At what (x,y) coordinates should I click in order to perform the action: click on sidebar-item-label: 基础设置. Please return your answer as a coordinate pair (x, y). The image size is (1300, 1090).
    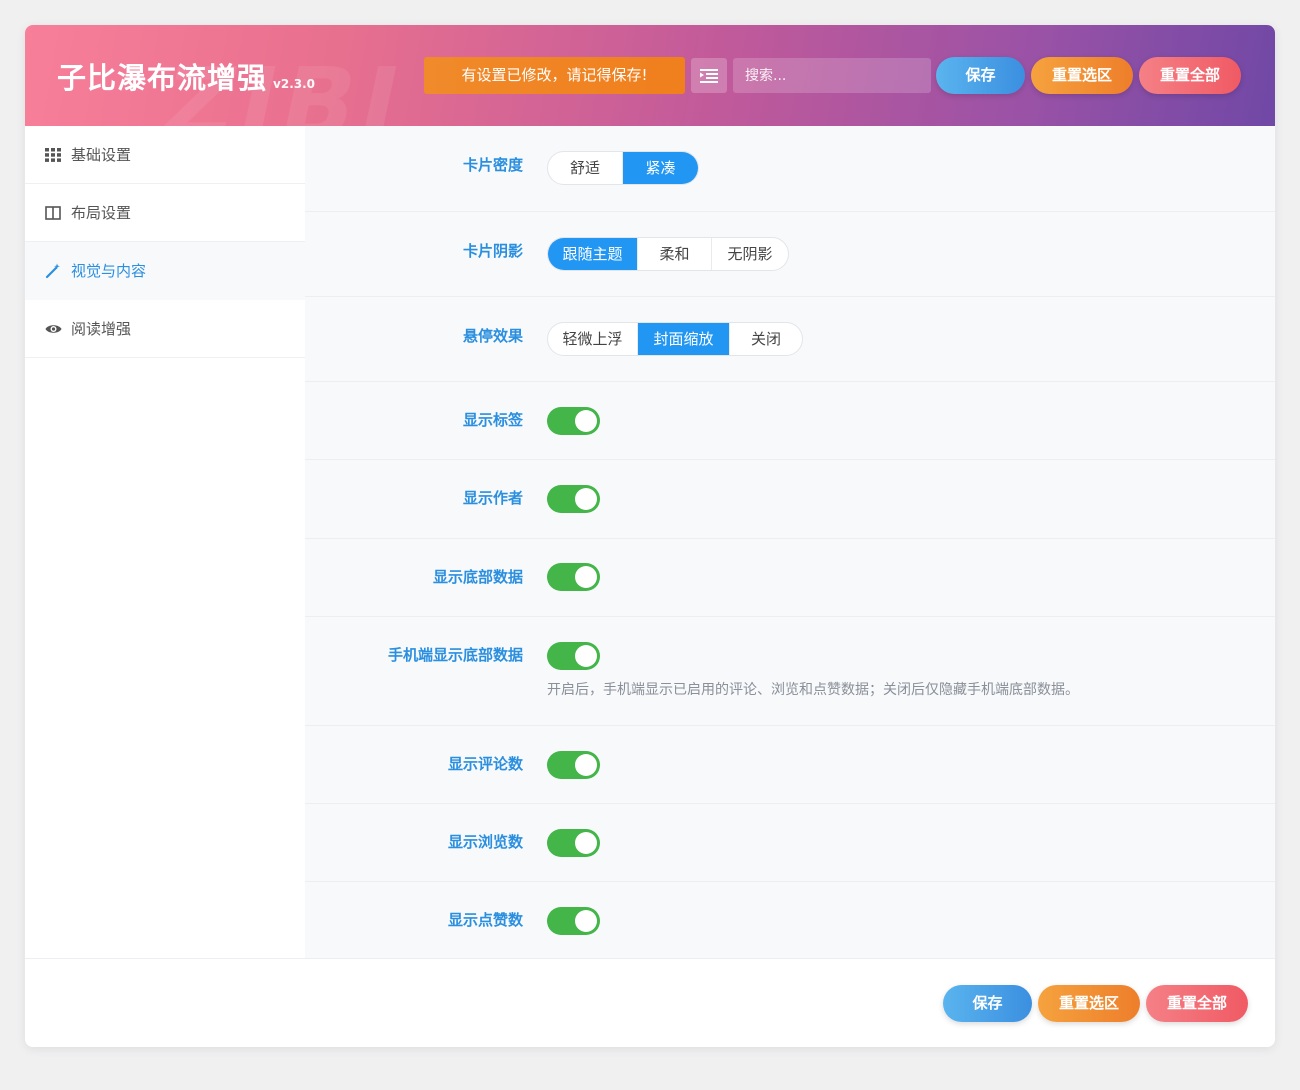
    Looking at the image, I should click on (101, 155).